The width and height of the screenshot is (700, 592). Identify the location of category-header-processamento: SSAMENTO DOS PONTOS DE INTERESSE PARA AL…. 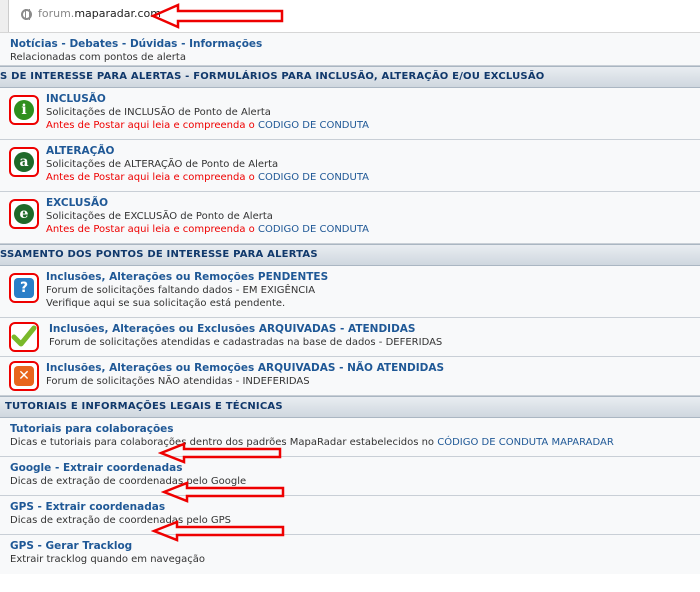
(350, 255).